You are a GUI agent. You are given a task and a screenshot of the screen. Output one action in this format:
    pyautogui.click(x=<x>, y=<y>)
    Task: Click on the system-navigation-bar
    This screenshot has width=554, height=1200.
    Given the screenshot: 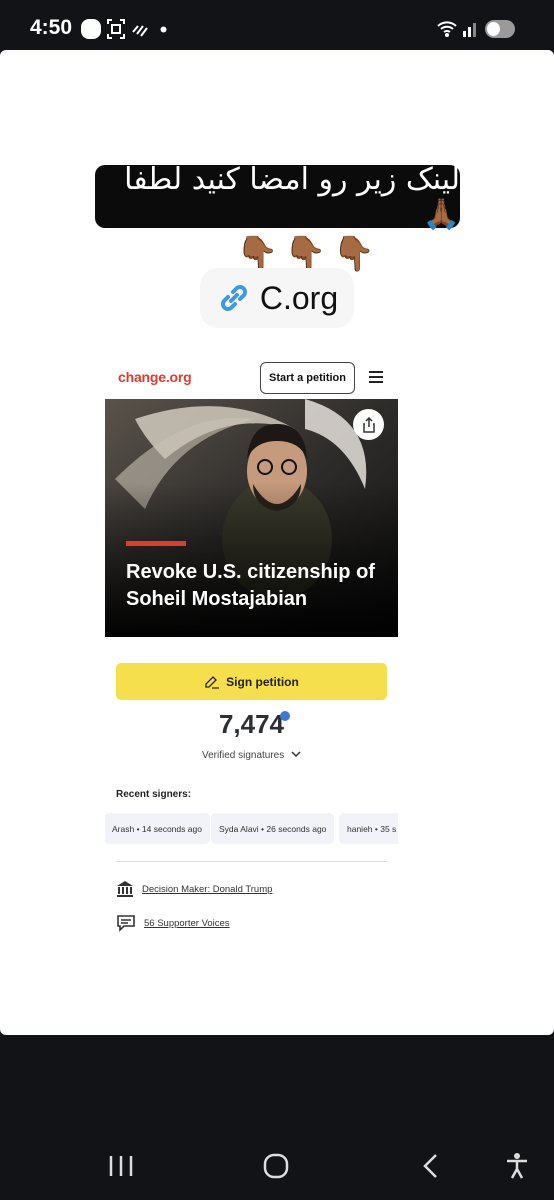 What is the action you would take?
    pyautogui.click(x=277, y=1165)
    